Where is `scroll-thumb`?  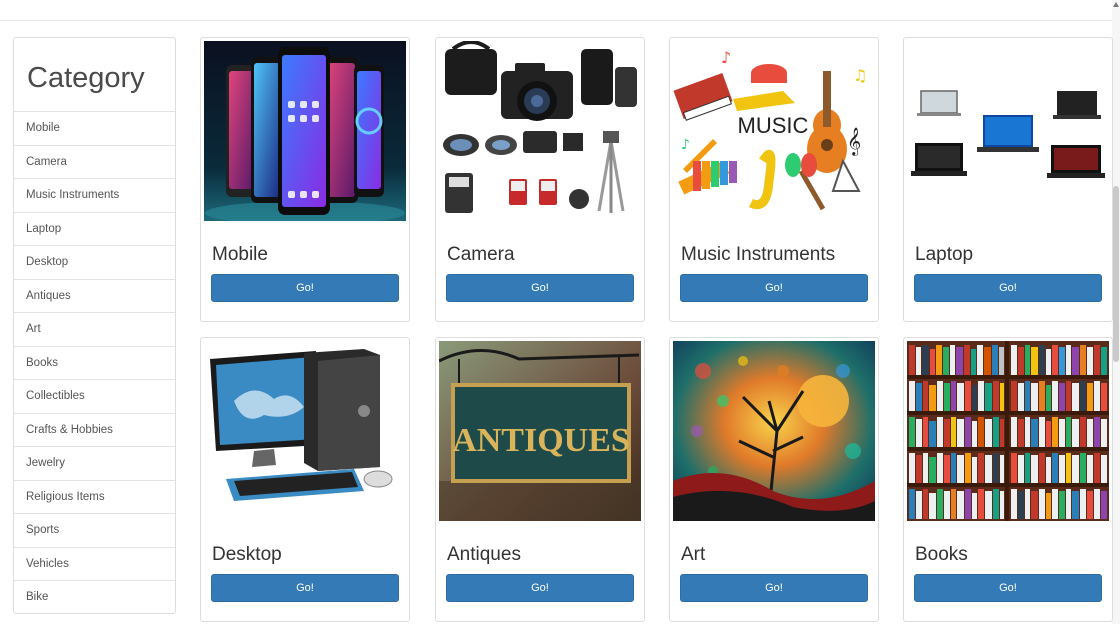
scroll-thumb is located at coordinates (1116, 274).